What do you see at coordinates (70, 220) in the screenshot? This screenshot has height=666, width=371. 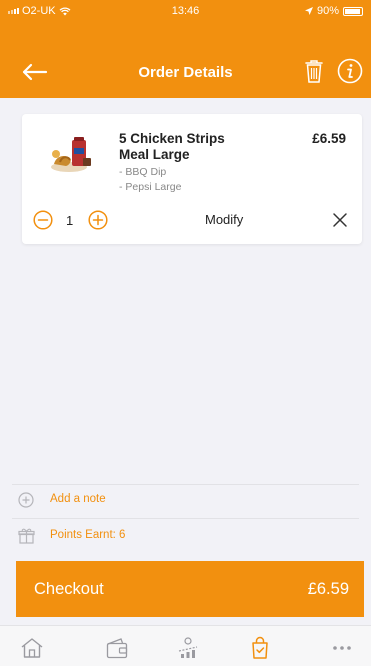 I see `quantity-value: 1` at bounding box center [70, 220].